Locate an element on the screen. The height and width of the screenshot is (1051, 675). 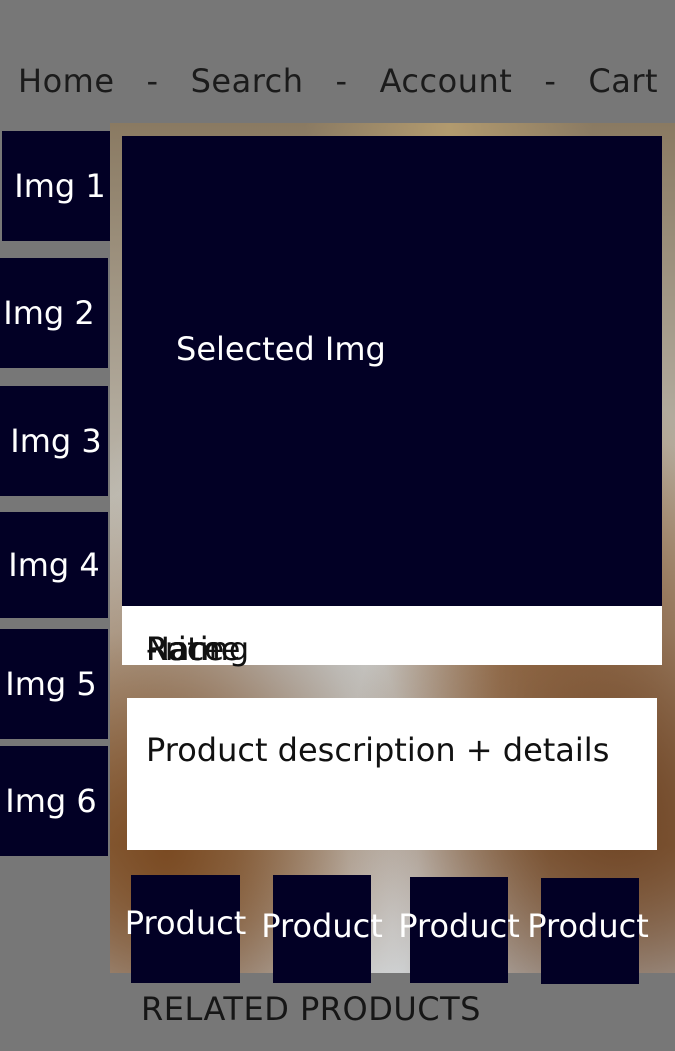
top-nav: Home - Search - Account - Cart is located at coordinates (338, 81).